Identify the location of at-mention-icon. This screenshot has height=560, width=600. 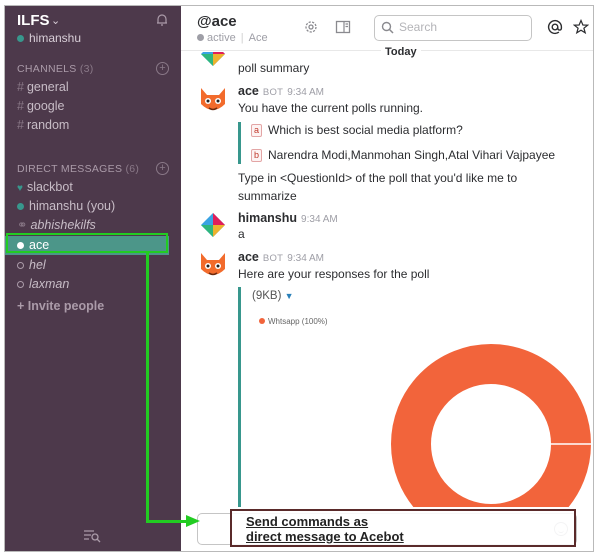
(555, 27).